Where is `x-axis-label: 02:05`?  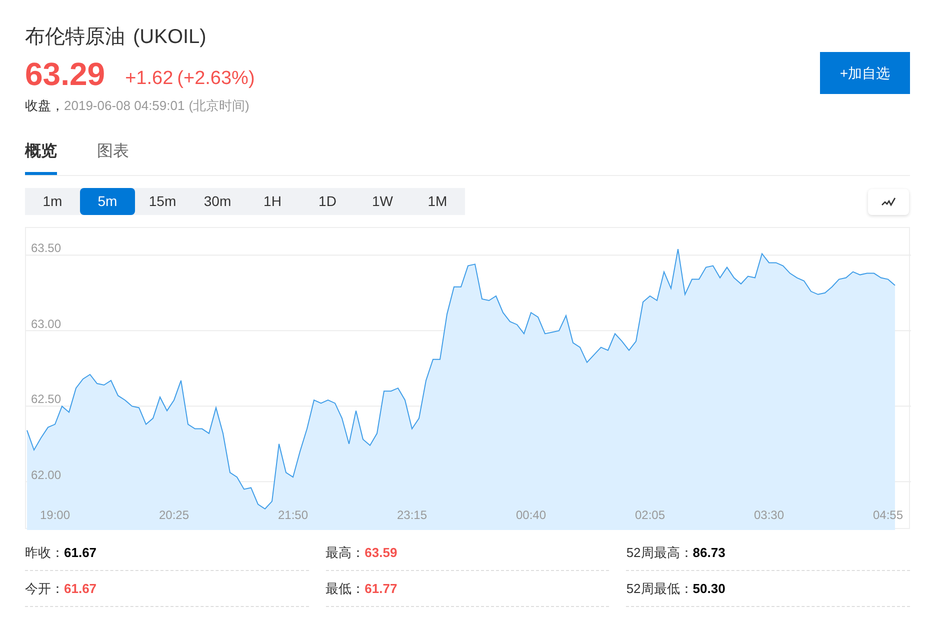 x-axis-label: 02:05 is located at coordinates (650, 515).